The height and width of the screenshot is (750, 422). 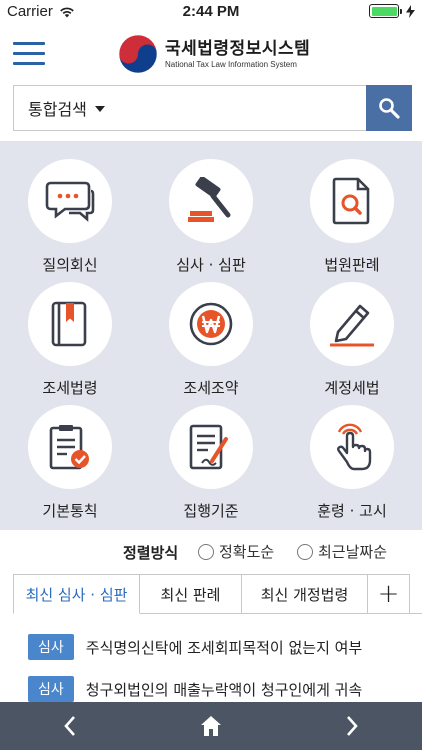 I want to click on search-bar: 통합검색, so click(x=212, y=108).